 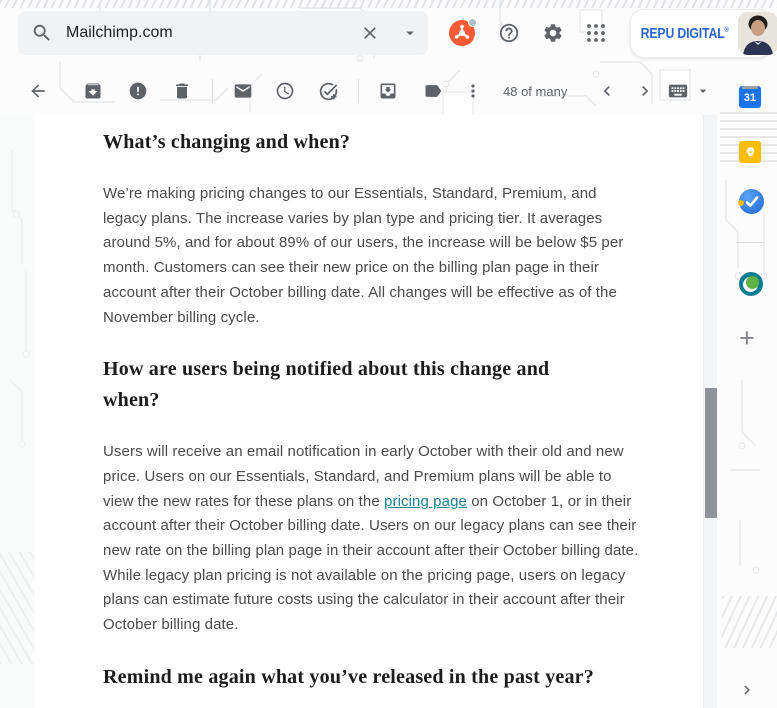 What do you see at coordinates (207, 33) in the screenshot?
I see `search-input` at bounding box center [207, 33].